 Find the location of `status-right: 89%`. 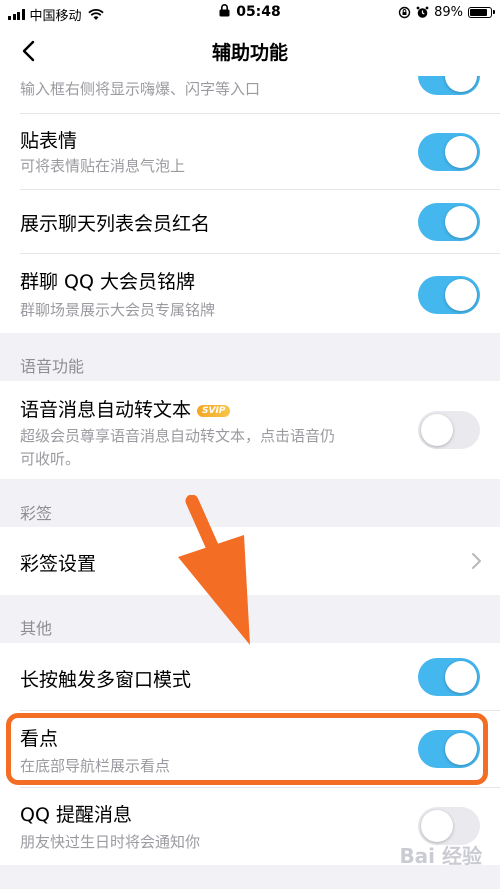

status-right: 89% is located at coordinates (446, 12).